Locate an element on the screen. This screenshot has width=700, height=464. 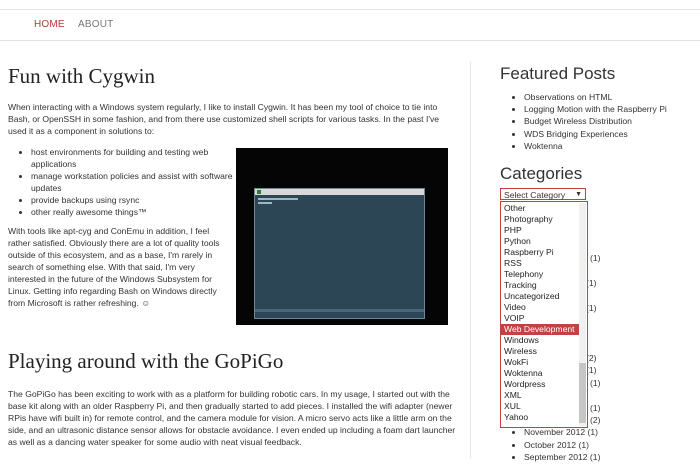
dropdown-option: PHP is located at coordinates (540, 230).